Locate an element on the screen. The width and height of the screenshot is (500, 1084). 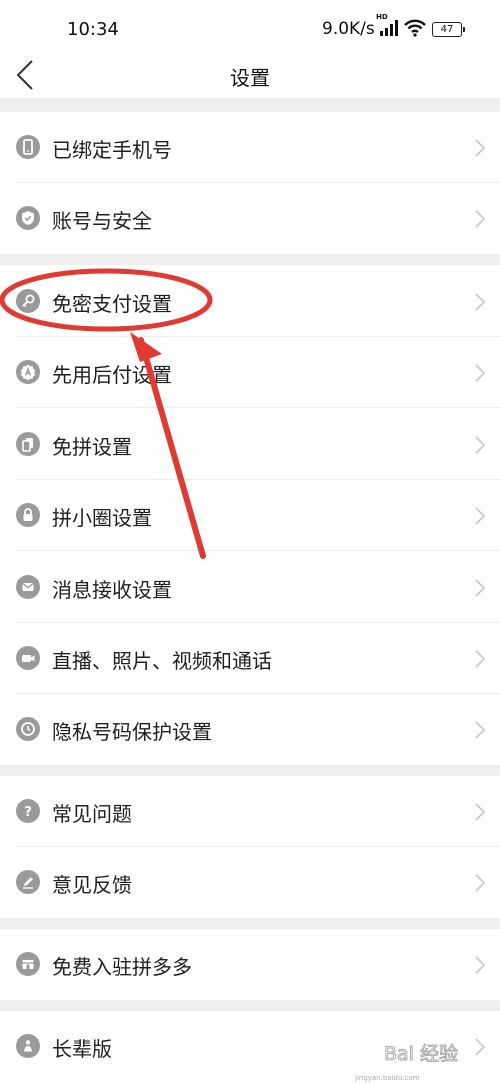
settings-item-no-group-buy: 免拼设置 is located at coordinates (250, 444).